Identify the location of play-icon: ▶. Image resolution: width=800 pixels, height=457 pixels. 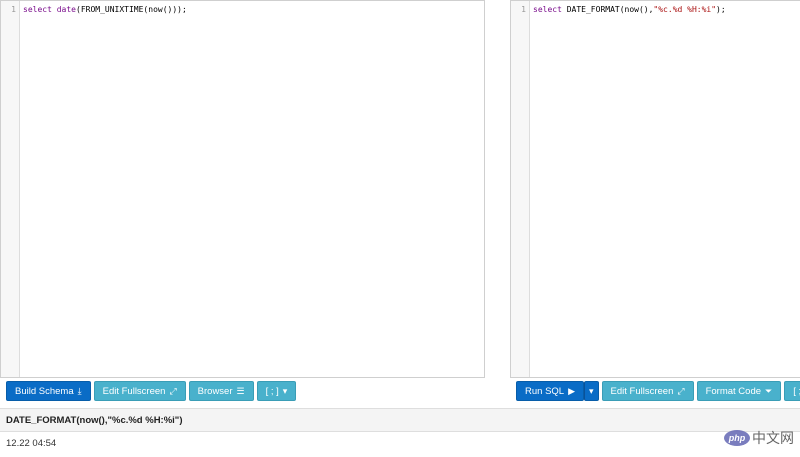
(571, 390).